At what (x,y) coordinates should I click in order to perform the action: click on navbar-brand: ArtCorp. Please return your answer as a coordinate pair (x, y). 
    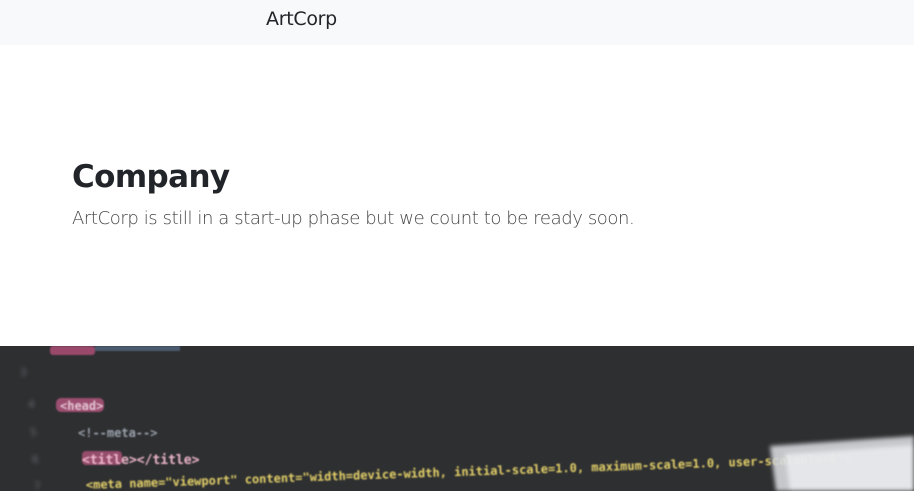
    Looking at the image, I should click on (301, 19).